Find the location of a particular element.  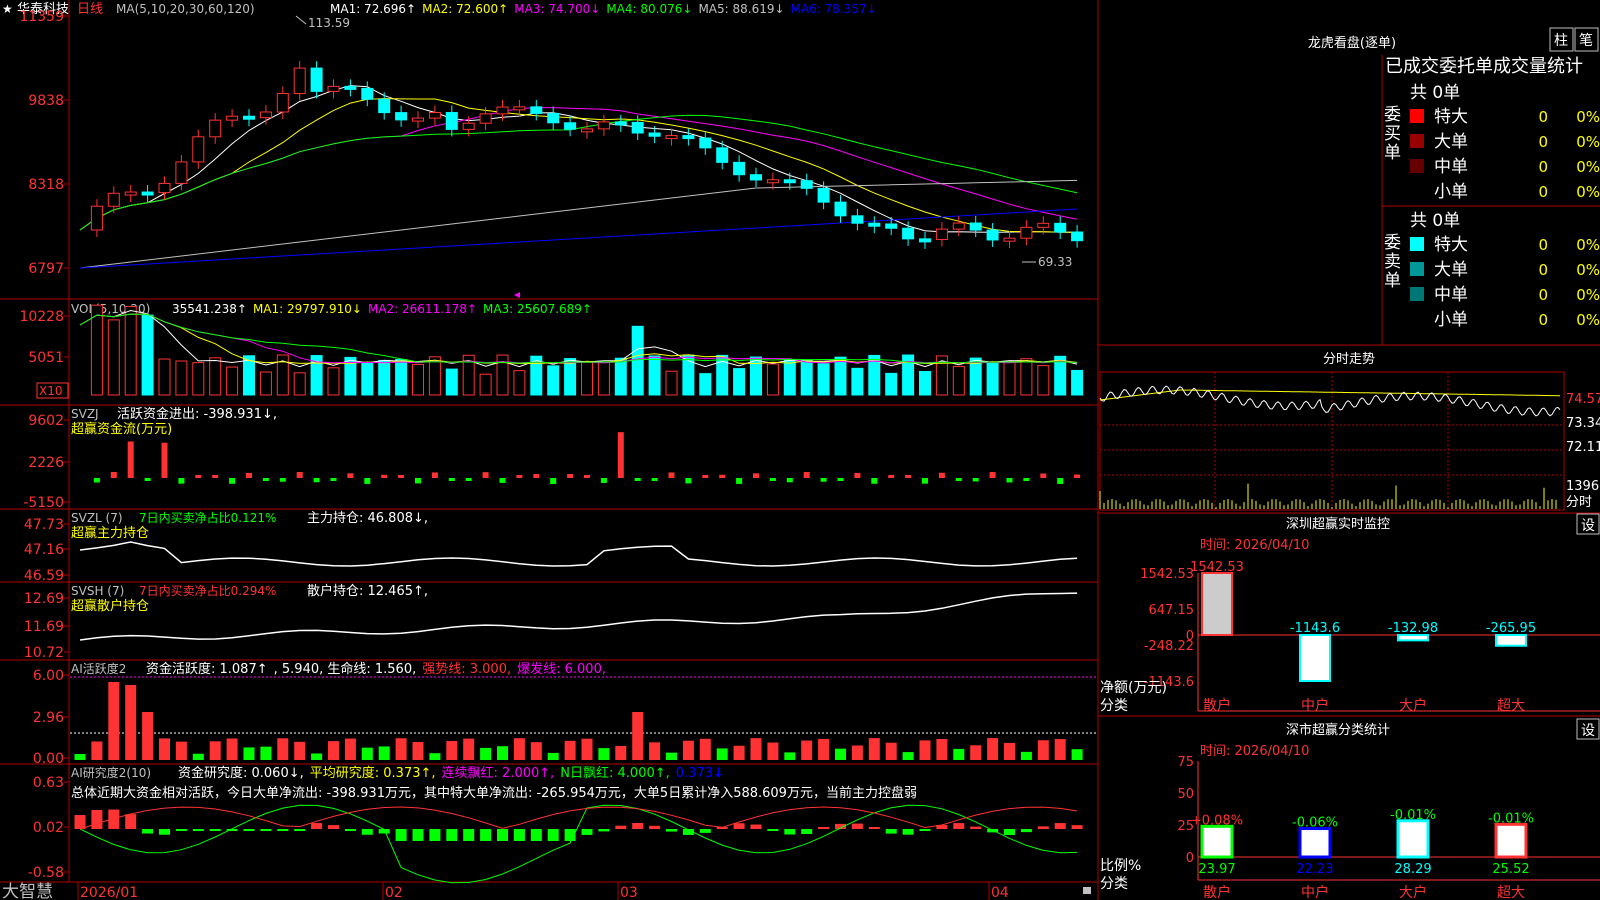

sell-total: 共 0单 is located at coordinates (1435, 221).